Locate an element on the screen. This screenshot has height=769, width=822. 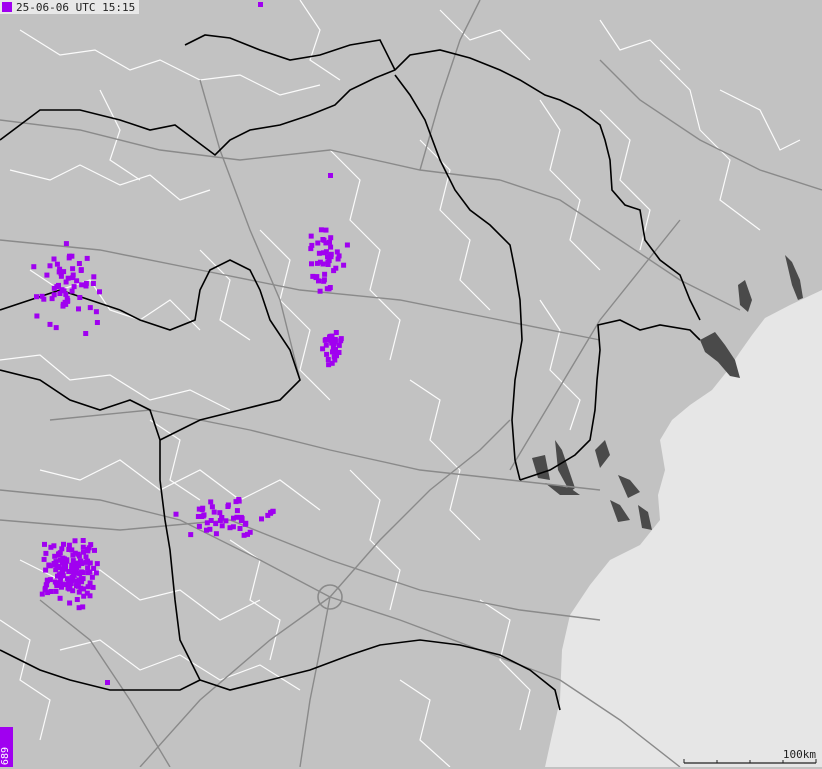
timestamp-bar: 25-06-06 UTC 15:15 is located at coordinates (69, 7).